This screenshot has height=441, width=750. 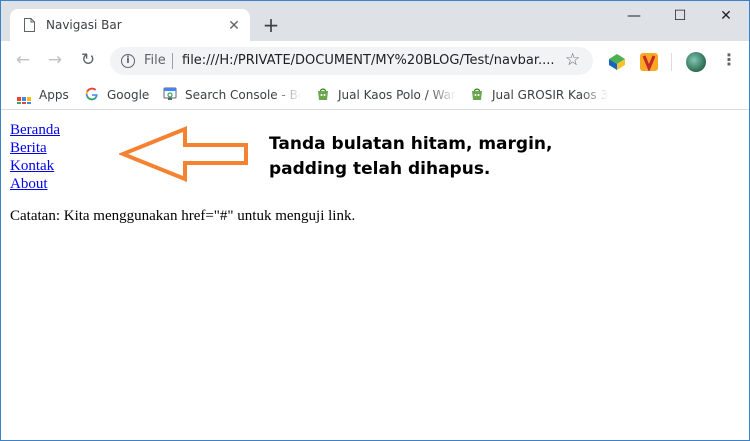 What do you see at coordinates (671, 62) in the screenshot?
I see `toolbar-divider` at bounding box center [671, 62].